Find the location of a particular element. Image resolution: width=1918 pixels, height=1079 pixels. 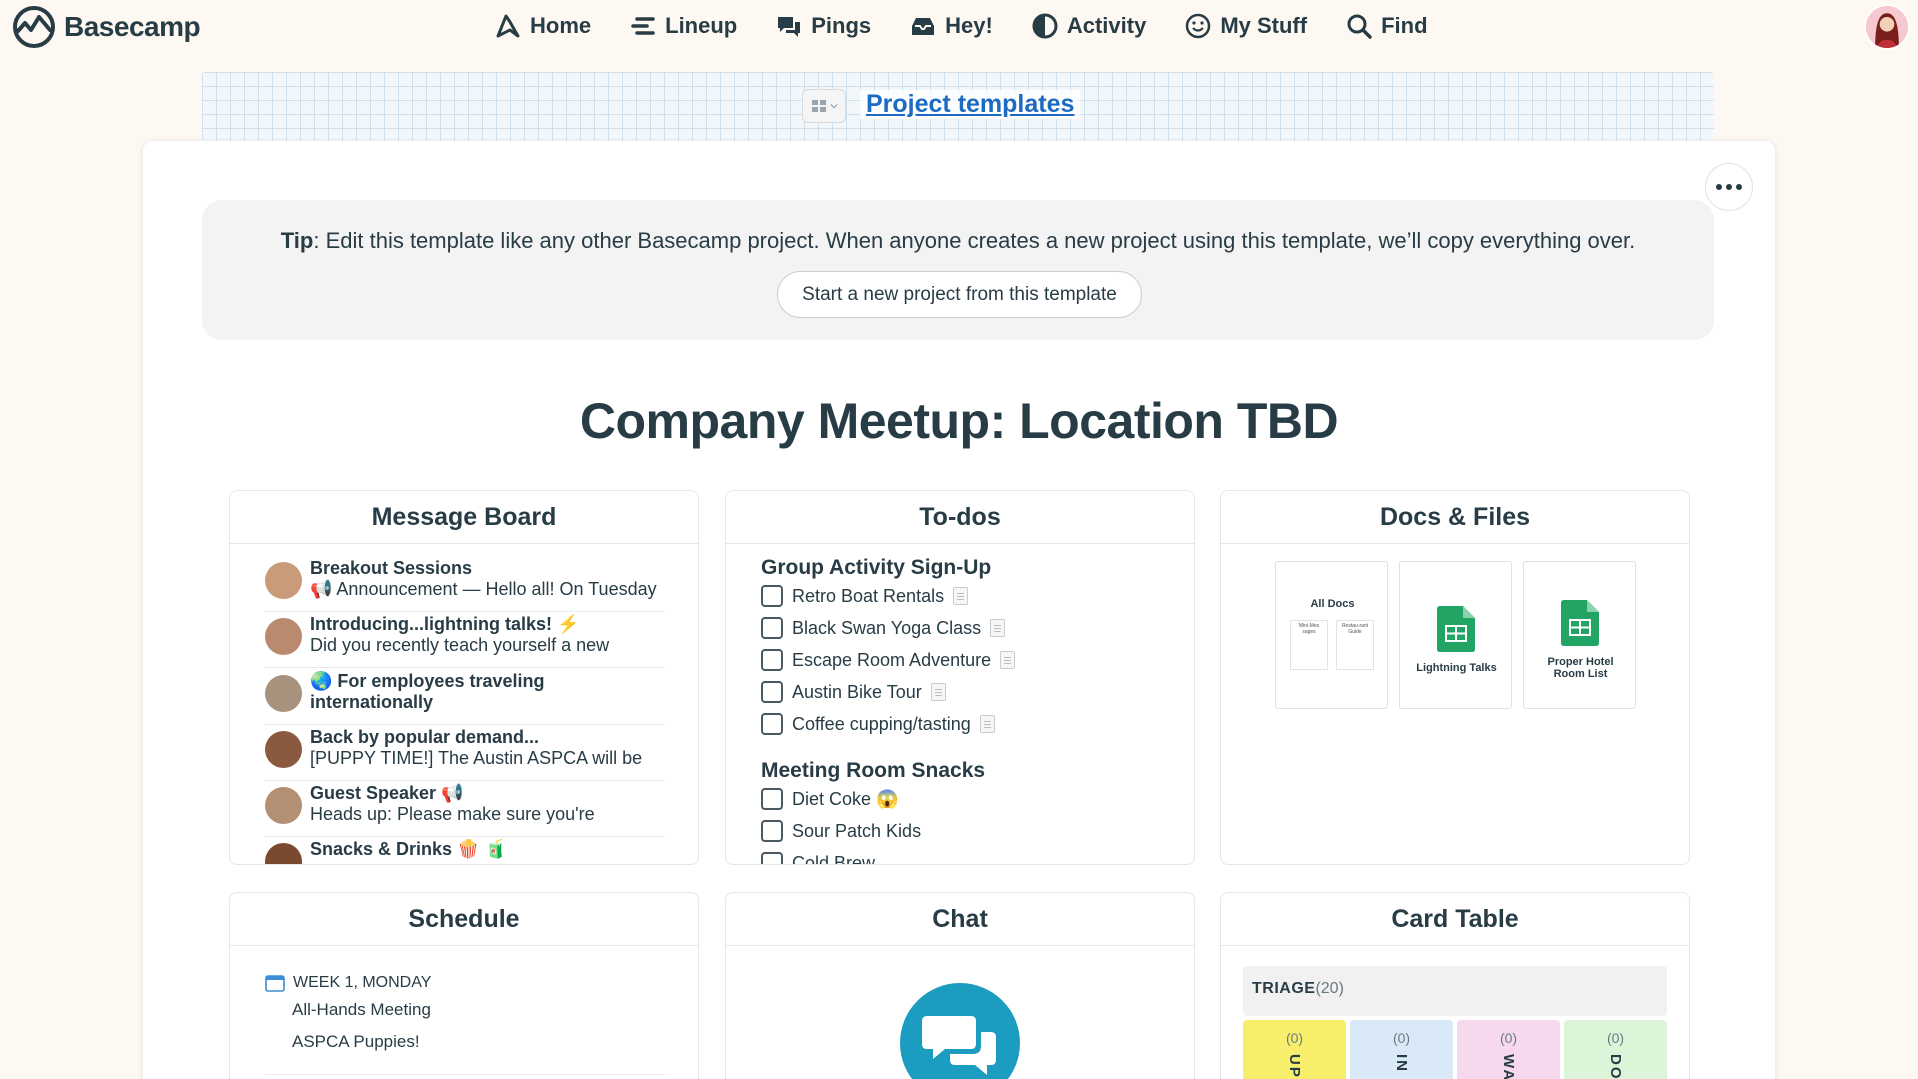

column-label: UP is located at coordinates (1294, 1066).